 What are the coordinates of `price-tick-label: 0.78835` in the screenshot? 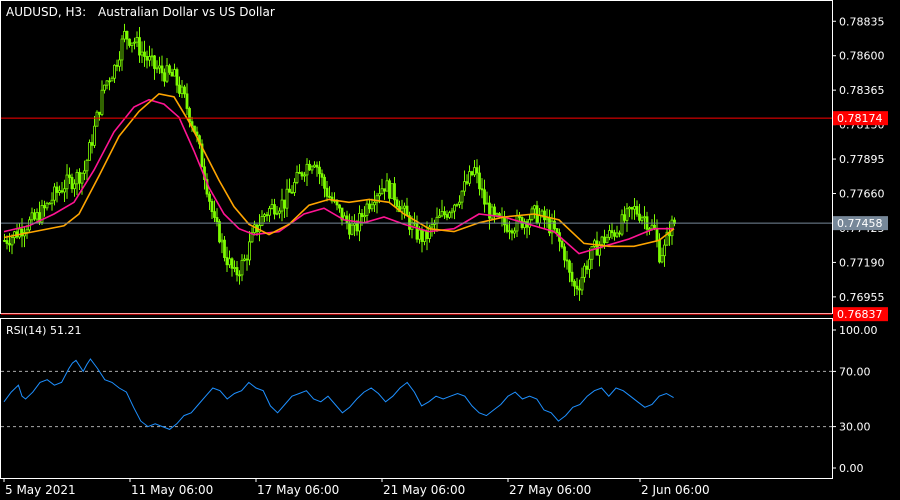 It's located at (862, 21).